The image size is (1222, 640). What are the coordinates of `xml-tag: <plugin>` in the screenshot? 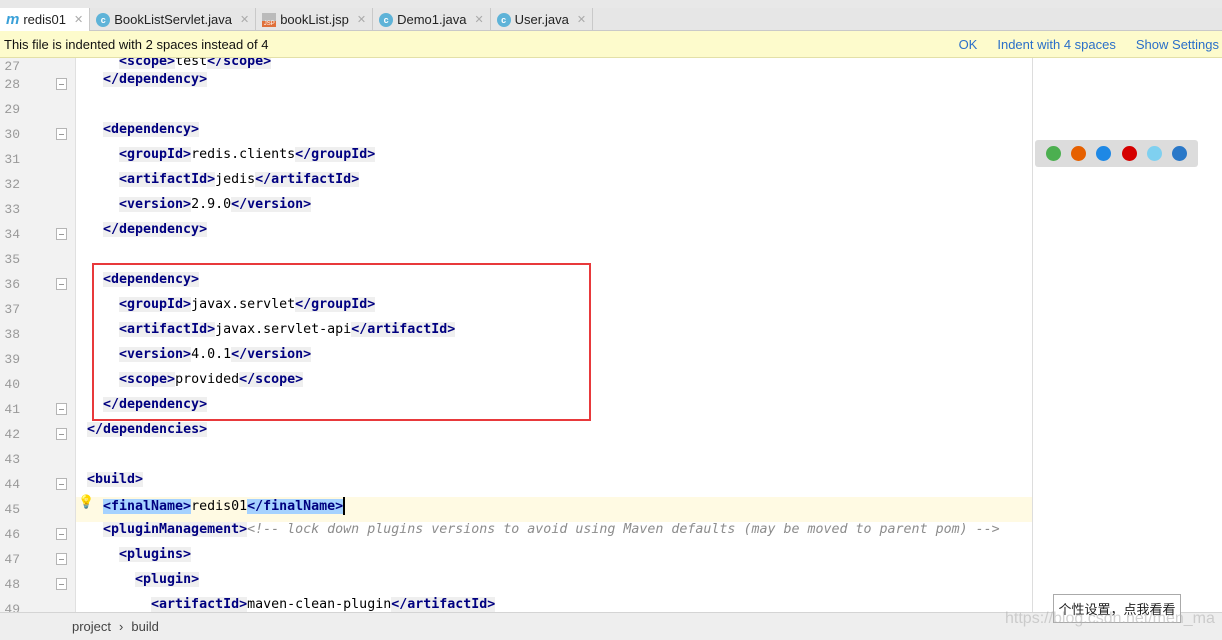 It's located at (167, 579).